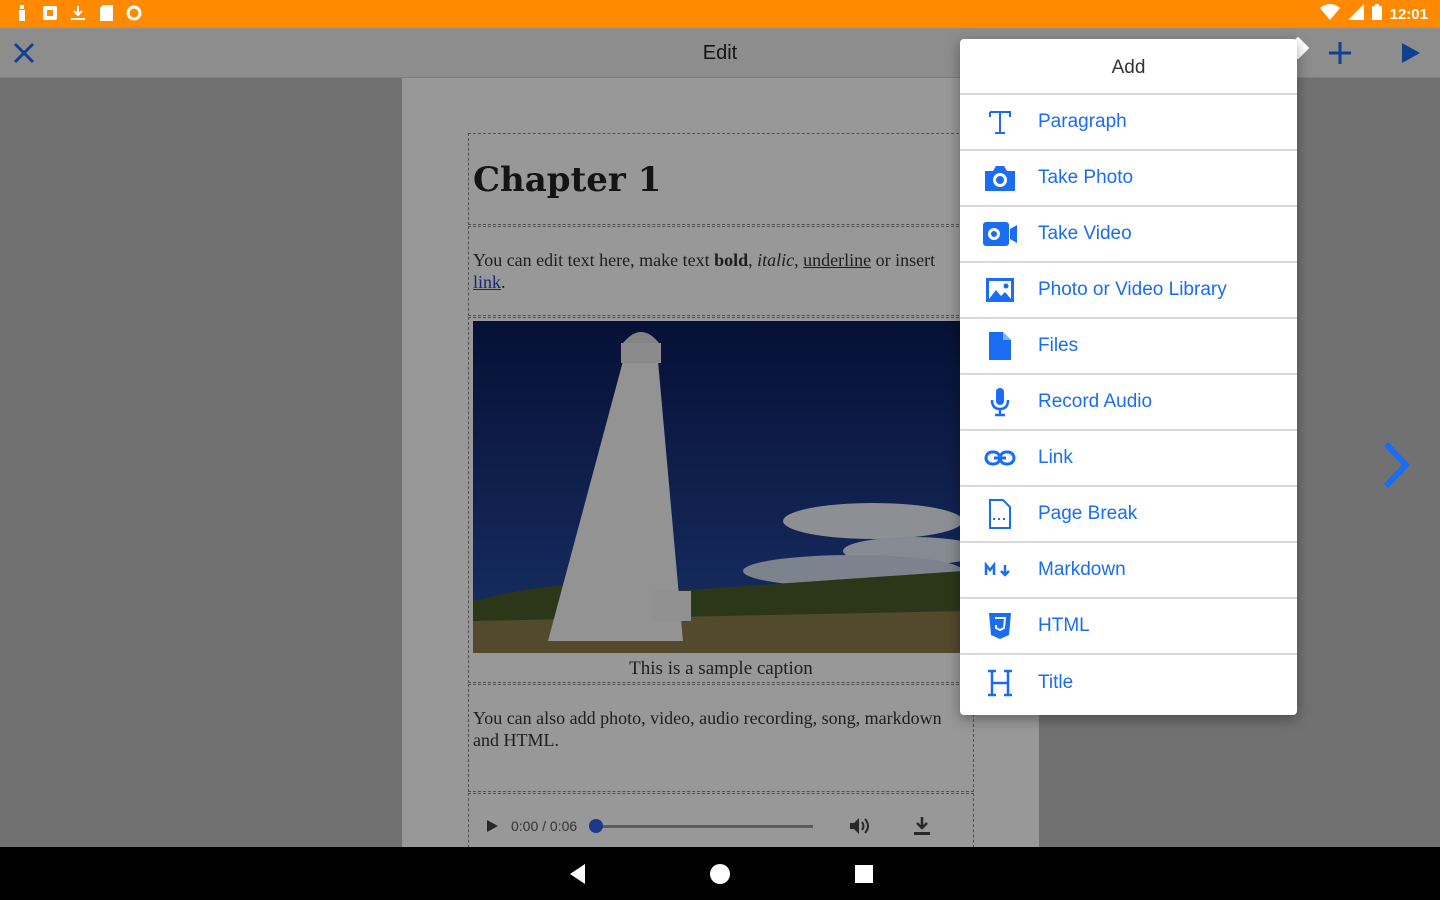  I want to click on image-icon, so click(1000, 290).